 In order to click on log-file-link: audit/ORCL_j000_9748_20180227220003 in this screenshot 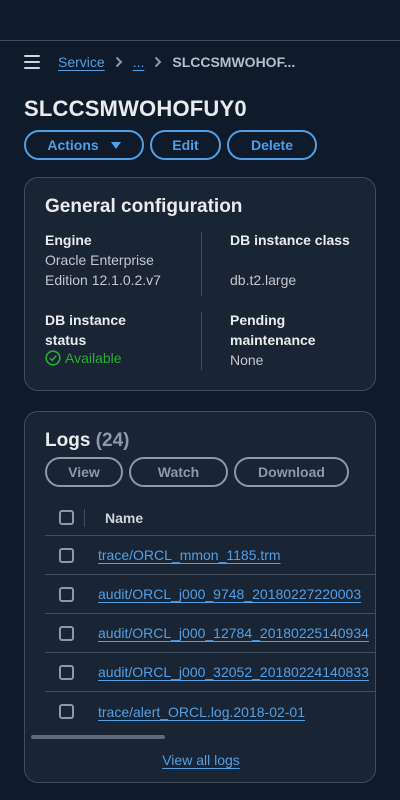, I will do `click(229, 594)`.